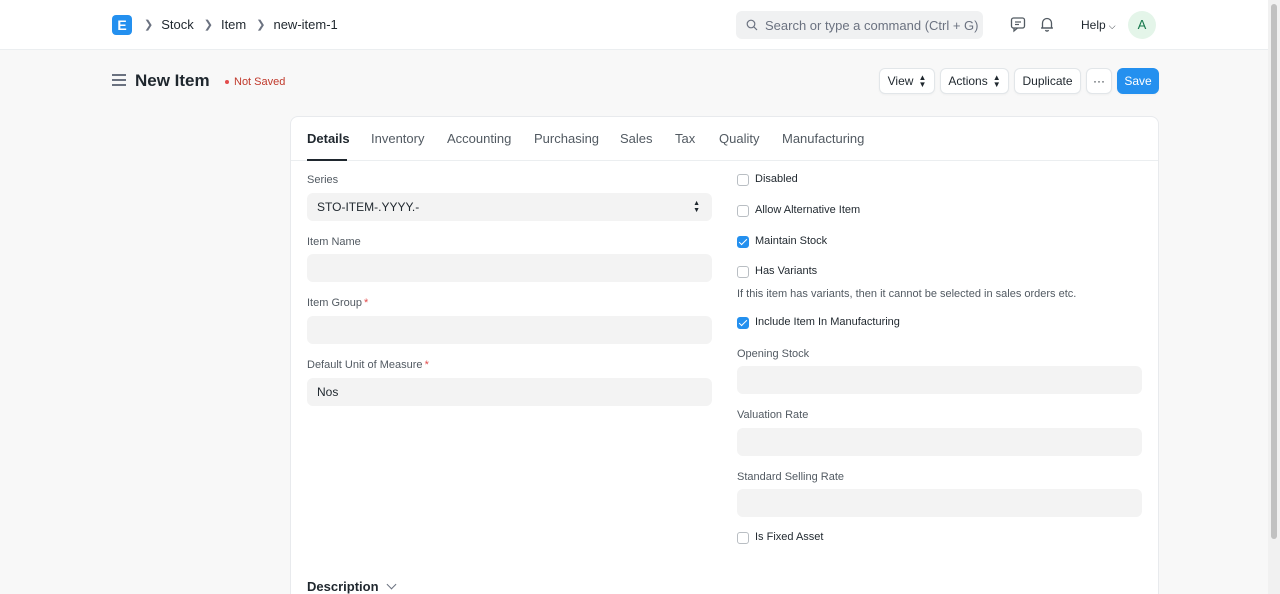 The image size is (1280, 594). Describe the element at coordinates (743, 272) in the screenshot. I see `has-variants-checkbox` at that location.